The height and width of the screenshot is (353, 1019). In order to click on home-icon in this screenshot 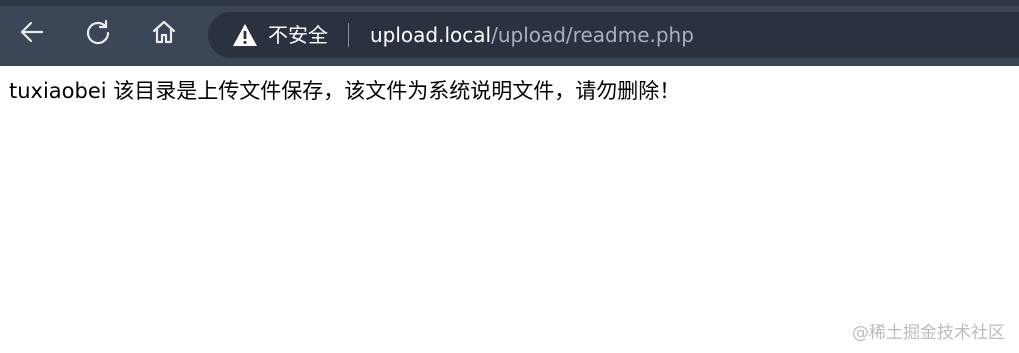, I will do `click(164, 34)`.